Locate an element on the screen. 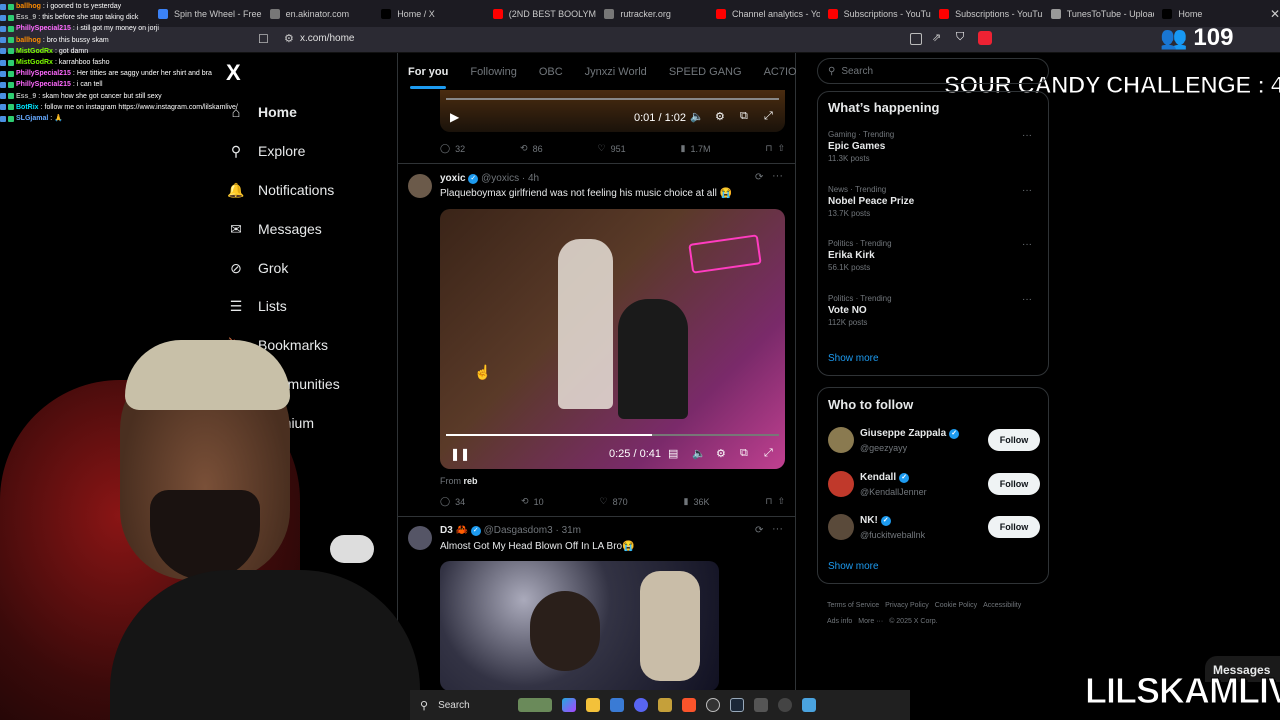 The height and width of the screenshot is (720, 1280). search-box: ⚲ Search is located at coordinates (933, 71).